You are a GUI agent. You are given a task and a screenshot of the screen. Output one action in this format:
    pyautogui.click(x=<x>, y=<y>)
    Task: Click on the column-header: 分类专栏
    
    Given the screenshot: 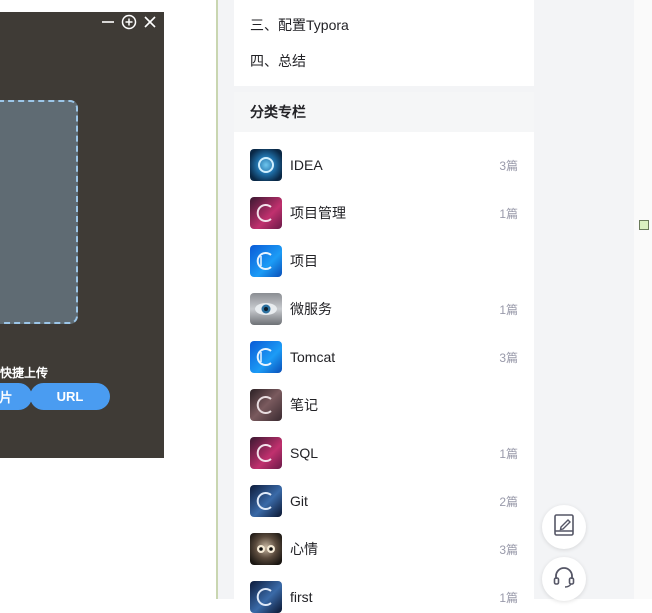 What is the action you would take?
    pyautogui.click(x=384, y=112)
    